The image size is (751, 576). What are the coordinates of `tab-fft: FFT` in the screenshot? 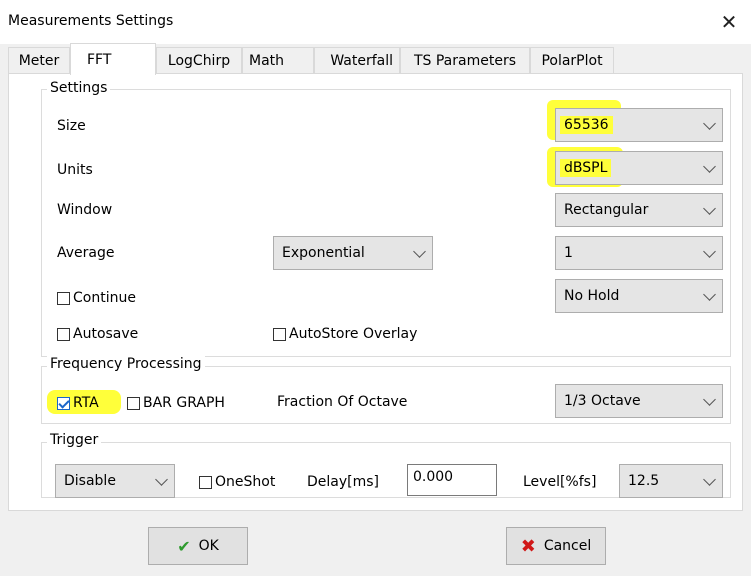 It's located at (113, 59).